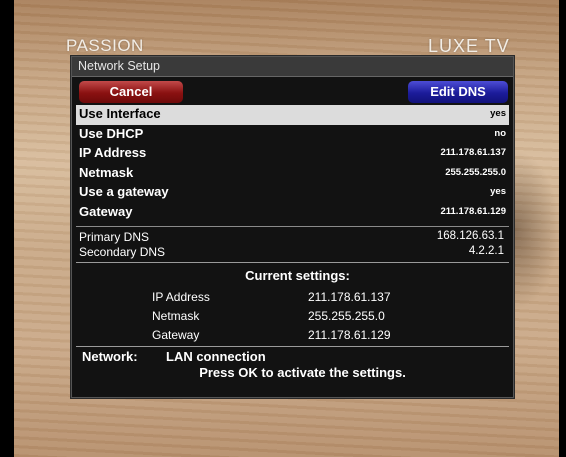 This screenshot has height=457, width=566. What do you see at coordinates (181, 297) in the screenshot?
I see `current-label: IP Address` at bounding box center [181, 297].